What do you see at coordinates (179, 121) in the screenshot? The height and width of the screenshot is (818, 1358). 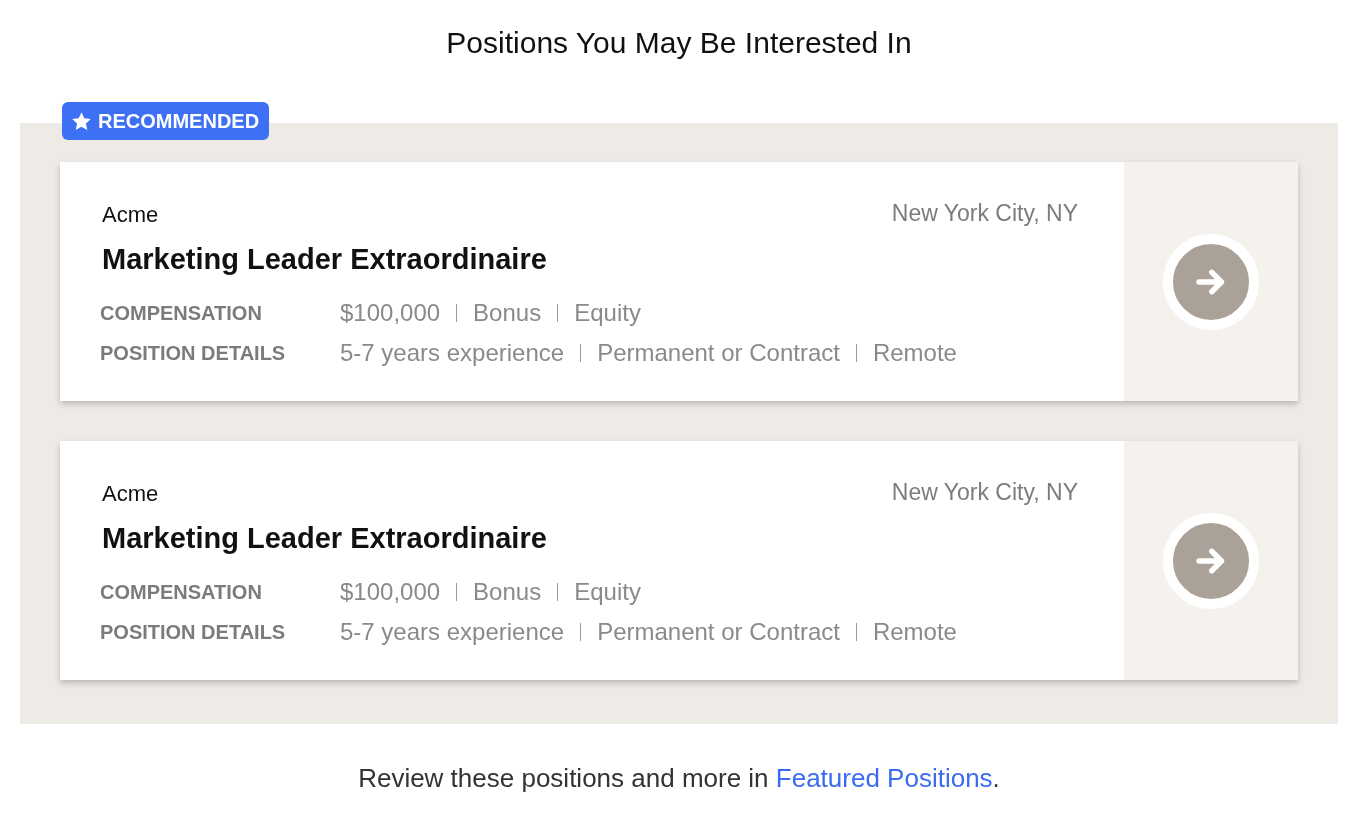 I see `recommended-label: RECOMMENDED` at bounding box center [179, 121].